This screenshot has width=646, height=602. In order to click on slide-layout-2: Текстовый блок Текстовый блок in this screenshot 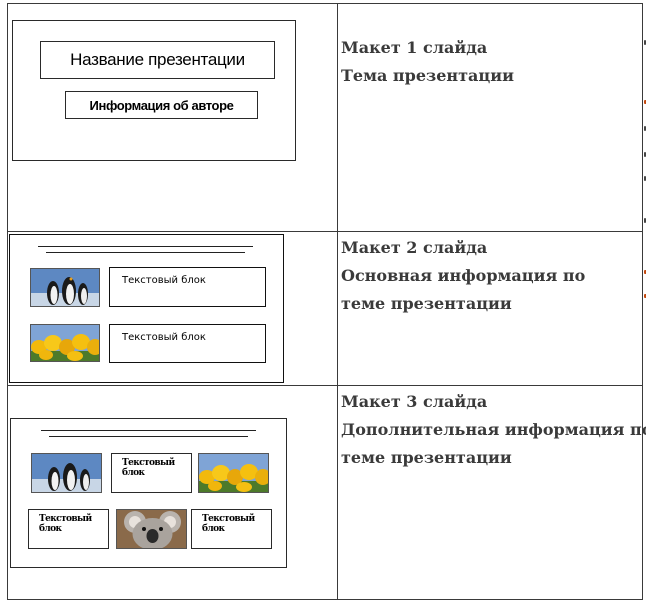, I will do `click(146, 308)`.